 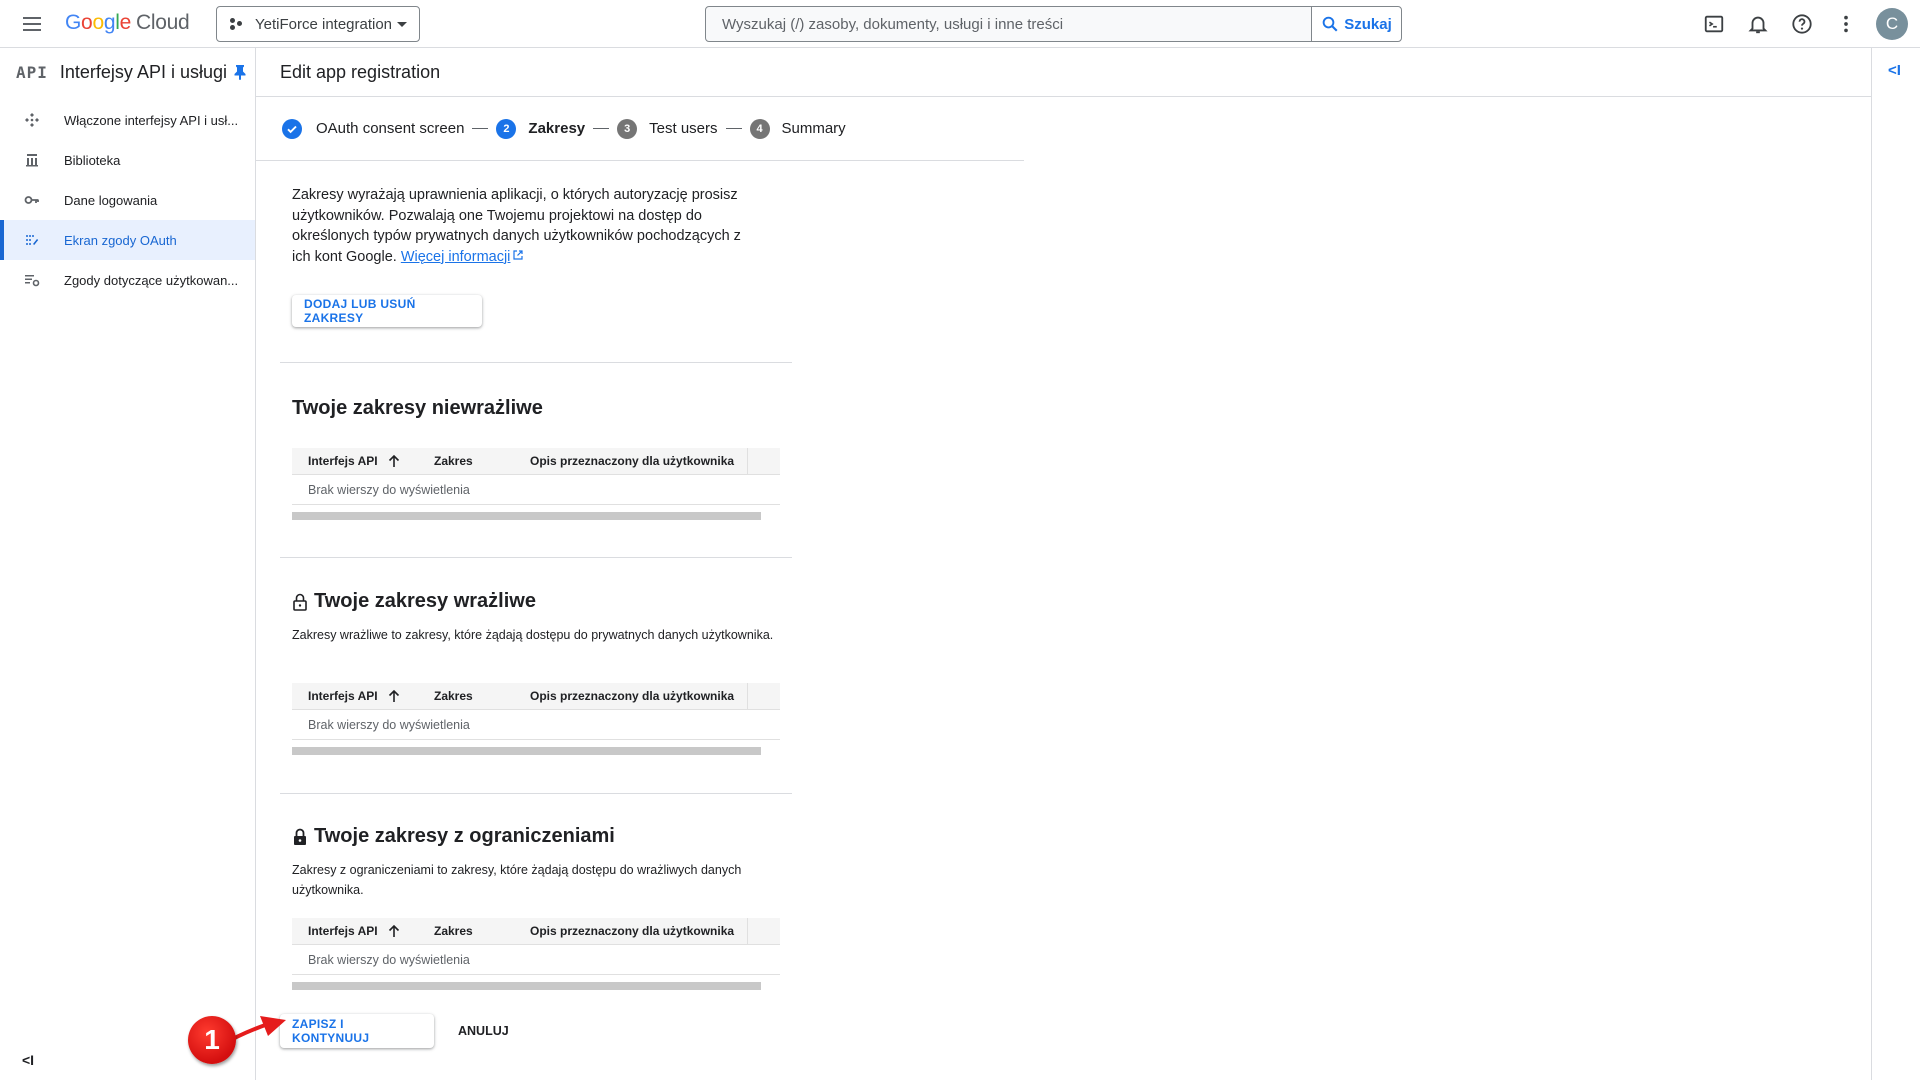 I want to click on project-picker: YetiForce integration, so click(x=318, y=24).